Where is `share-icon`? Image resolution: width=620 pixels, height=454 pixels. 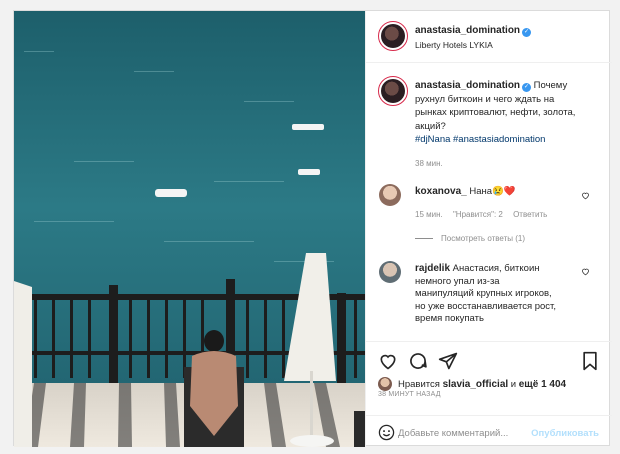 share-icon is located at coordinates (448, 361).